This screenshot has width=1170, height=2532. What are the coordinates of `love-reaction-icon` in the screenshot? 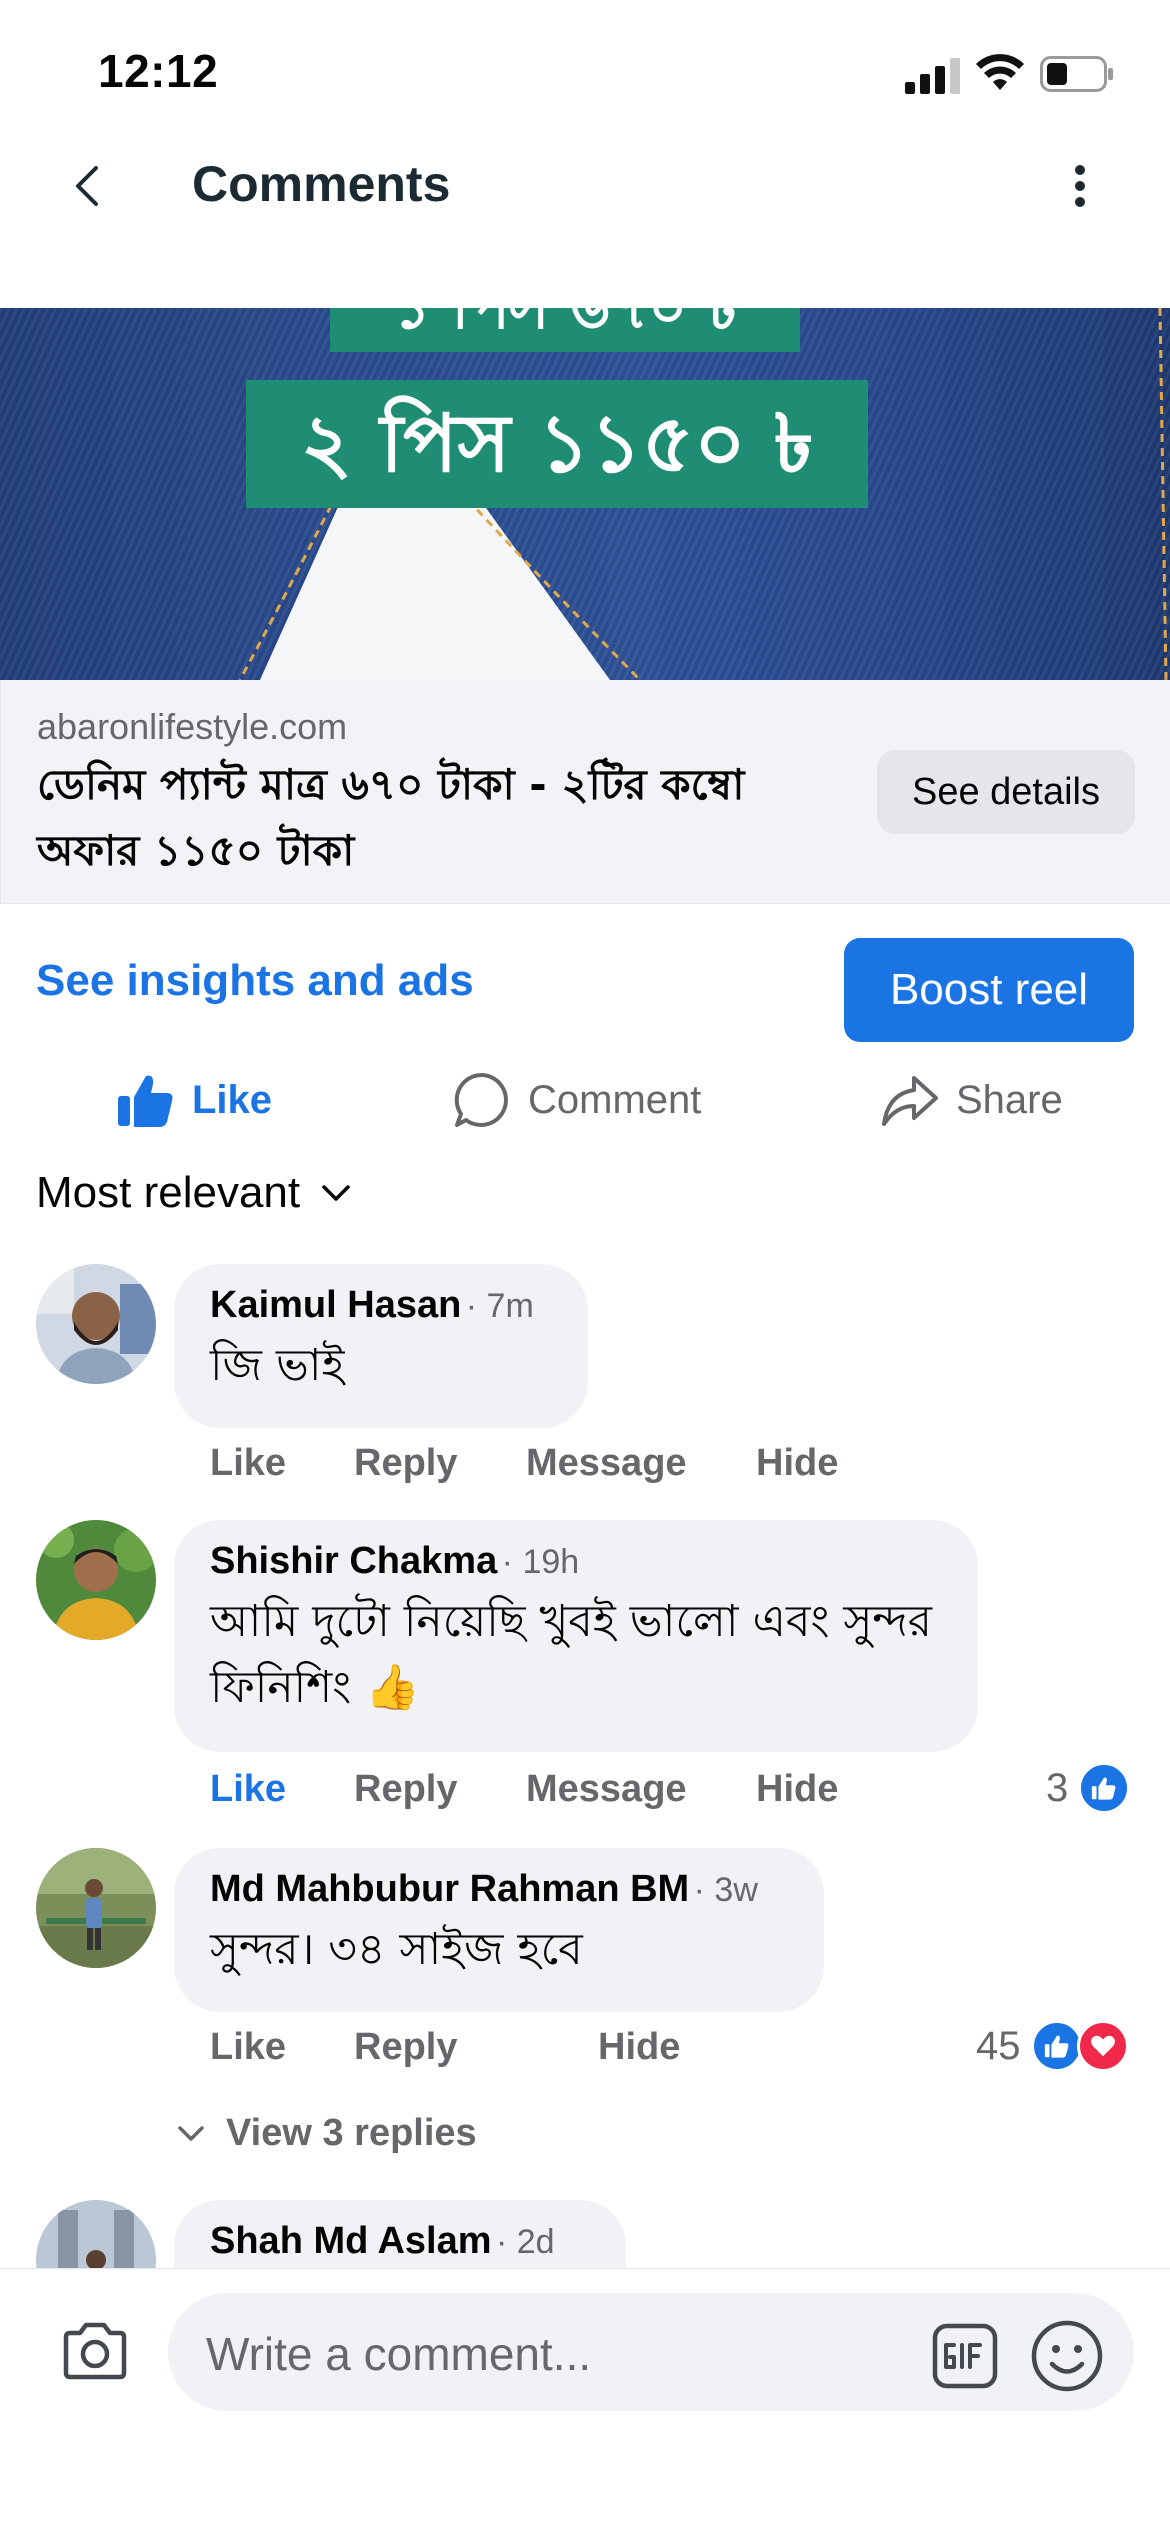 It's located at (1102, 2046).